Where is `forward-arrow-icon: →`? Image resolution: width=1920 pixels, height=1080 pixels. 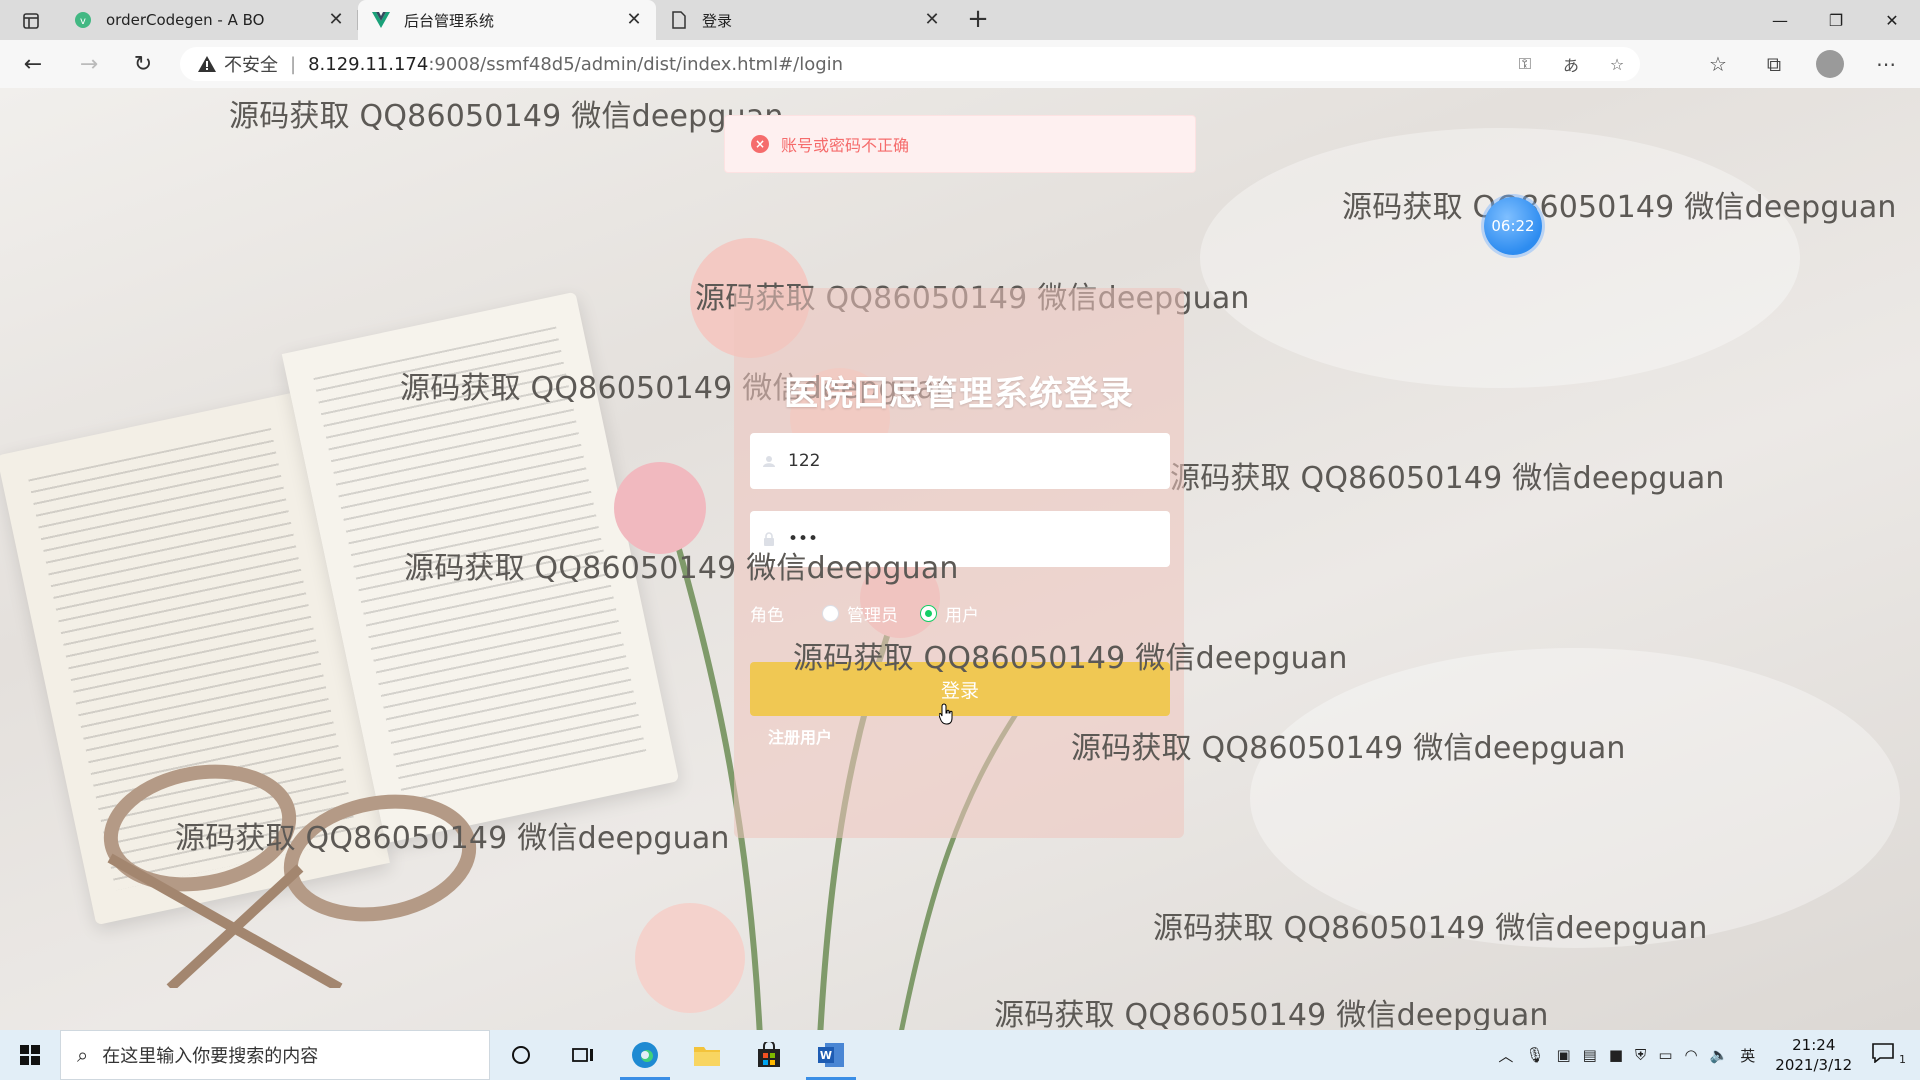
forward-arrow-icon: → is located at coordinates (89, 64).